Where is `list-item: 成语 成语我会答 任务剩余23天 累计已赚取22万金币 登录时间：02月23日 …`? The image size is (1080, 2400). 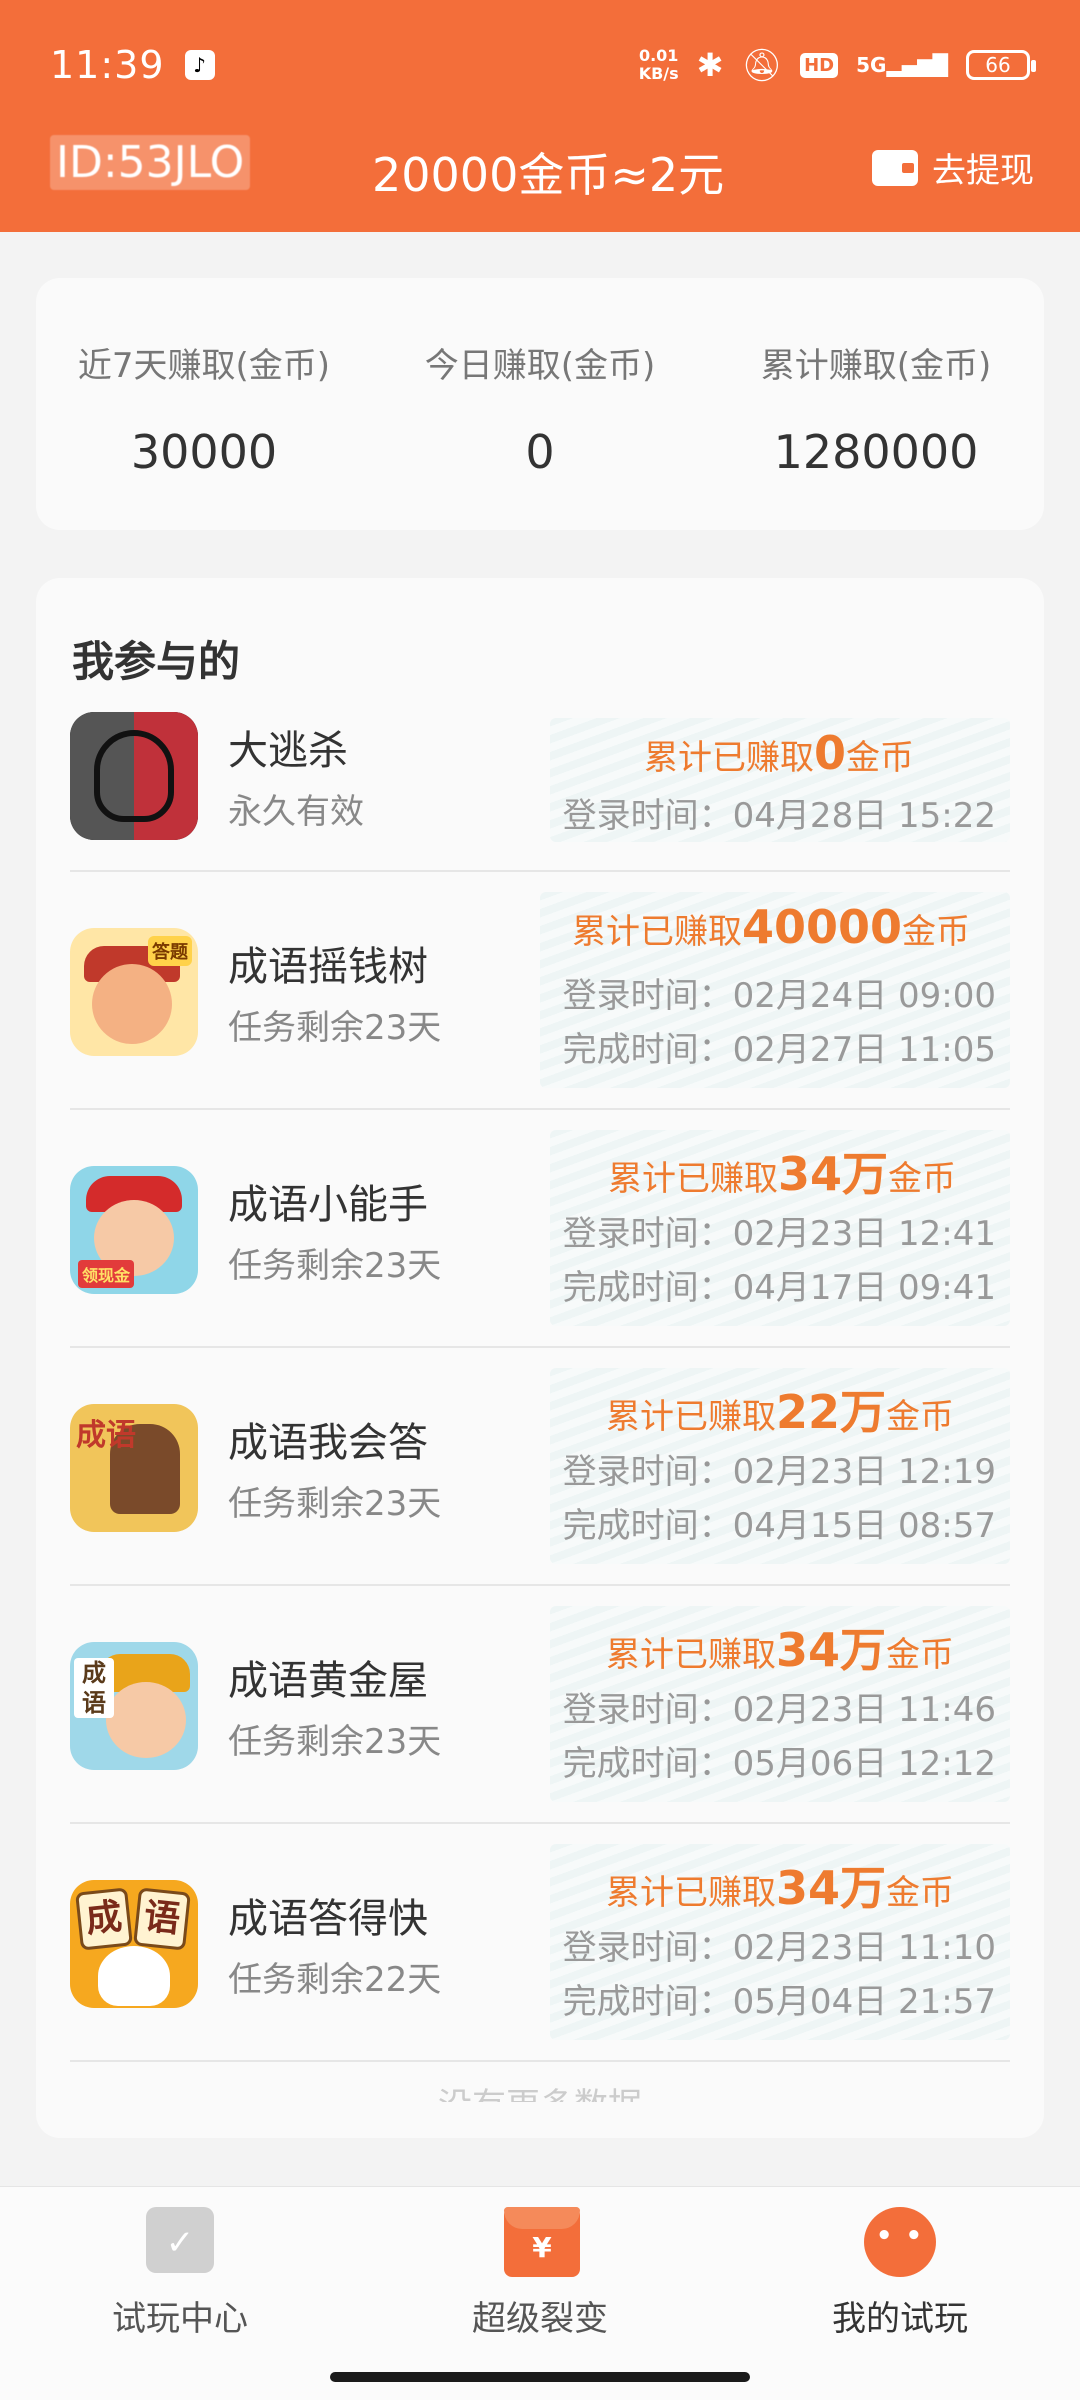
list-item: 成语 成语我会答 任务剩余23天 累计已赚取22万金币 登录时间：02月23日 … is located at coordinates (540, 1467).